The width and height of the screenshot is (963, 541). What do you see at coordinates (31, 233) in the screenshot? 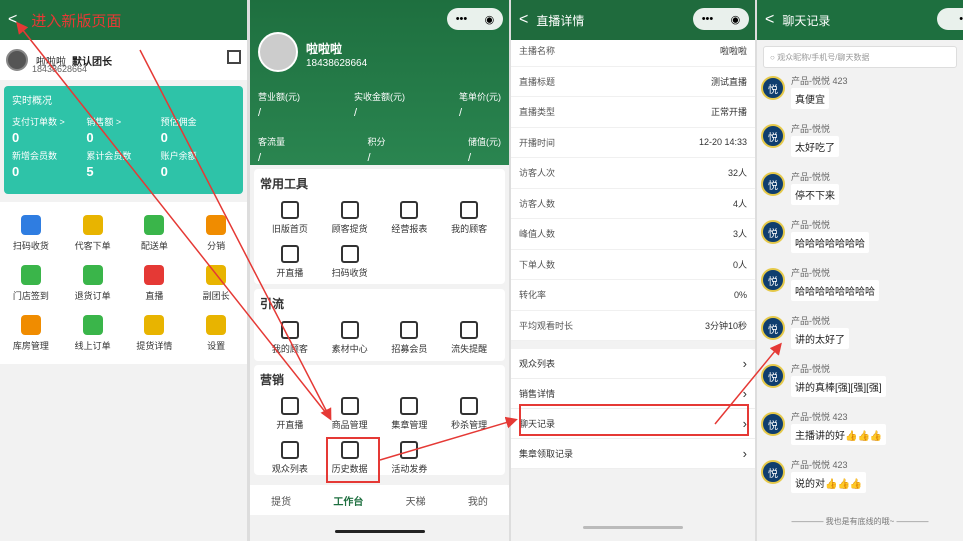
I see `function-item: 扫码收货` at bounding box center [31, 233].